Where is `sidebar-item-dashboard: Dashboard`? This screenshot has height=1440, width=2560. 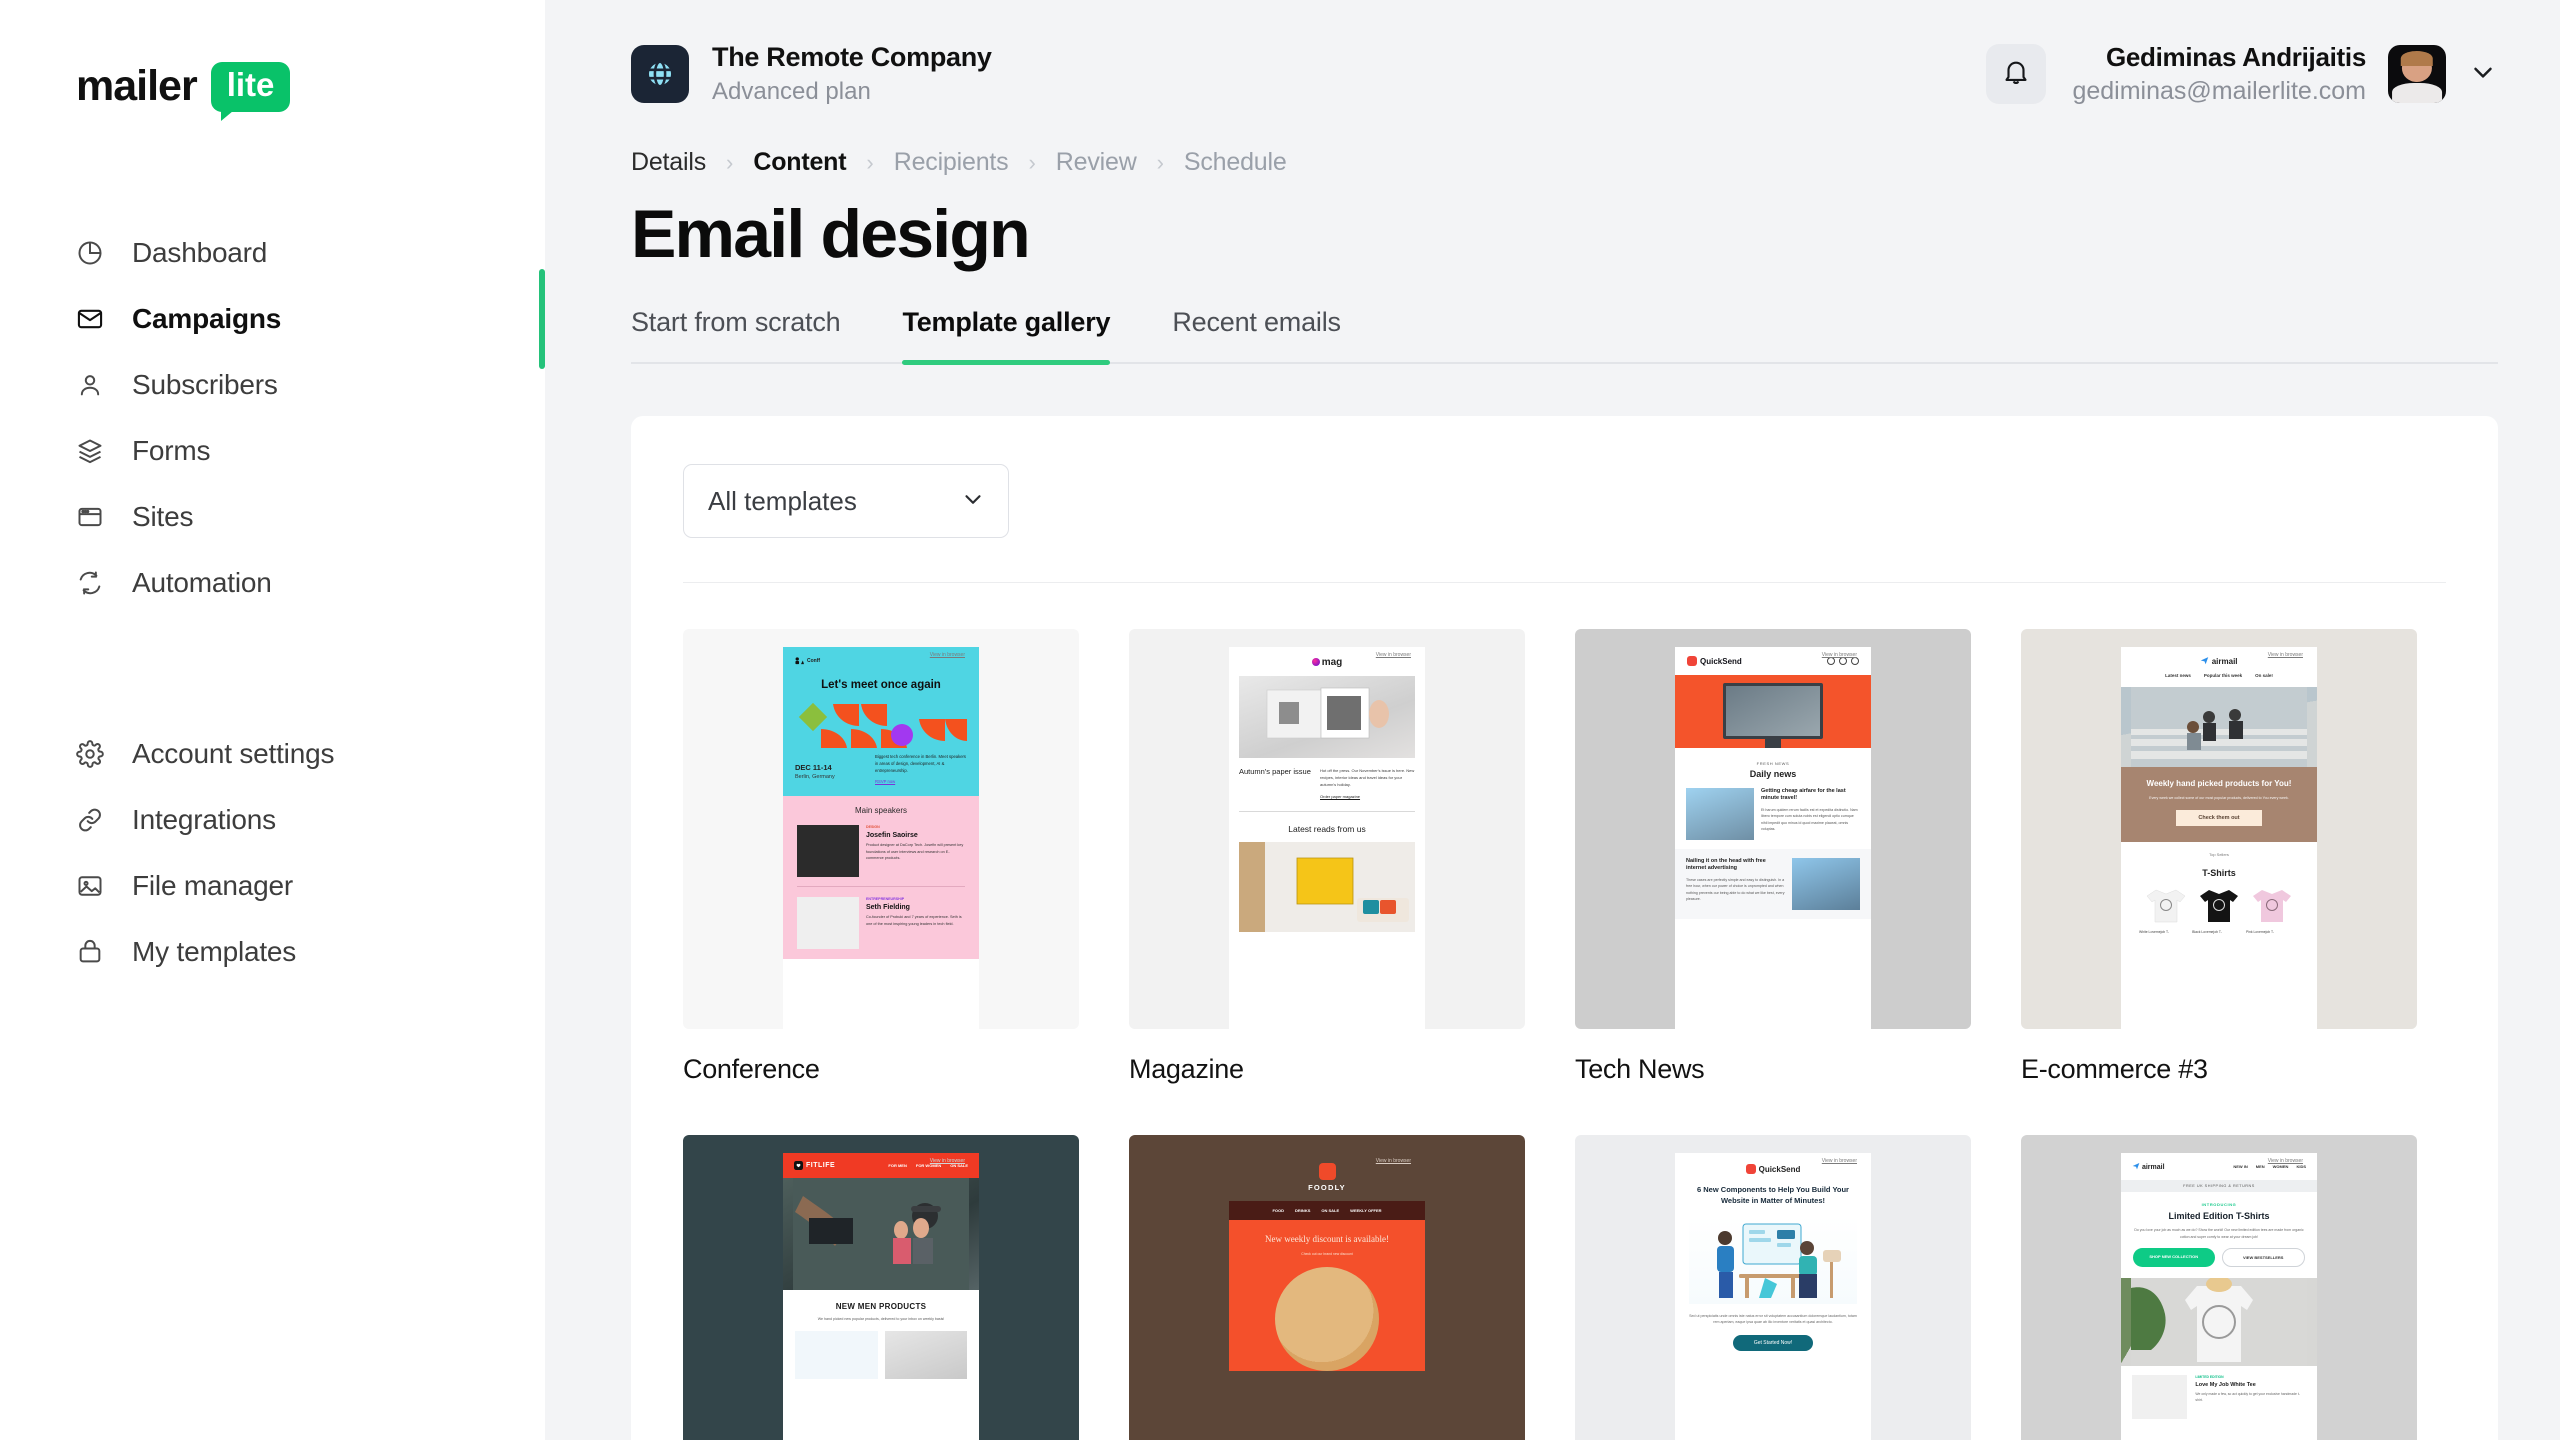 sidebar-item-dashboard: Dashboard is located at coordinates (272, 253).